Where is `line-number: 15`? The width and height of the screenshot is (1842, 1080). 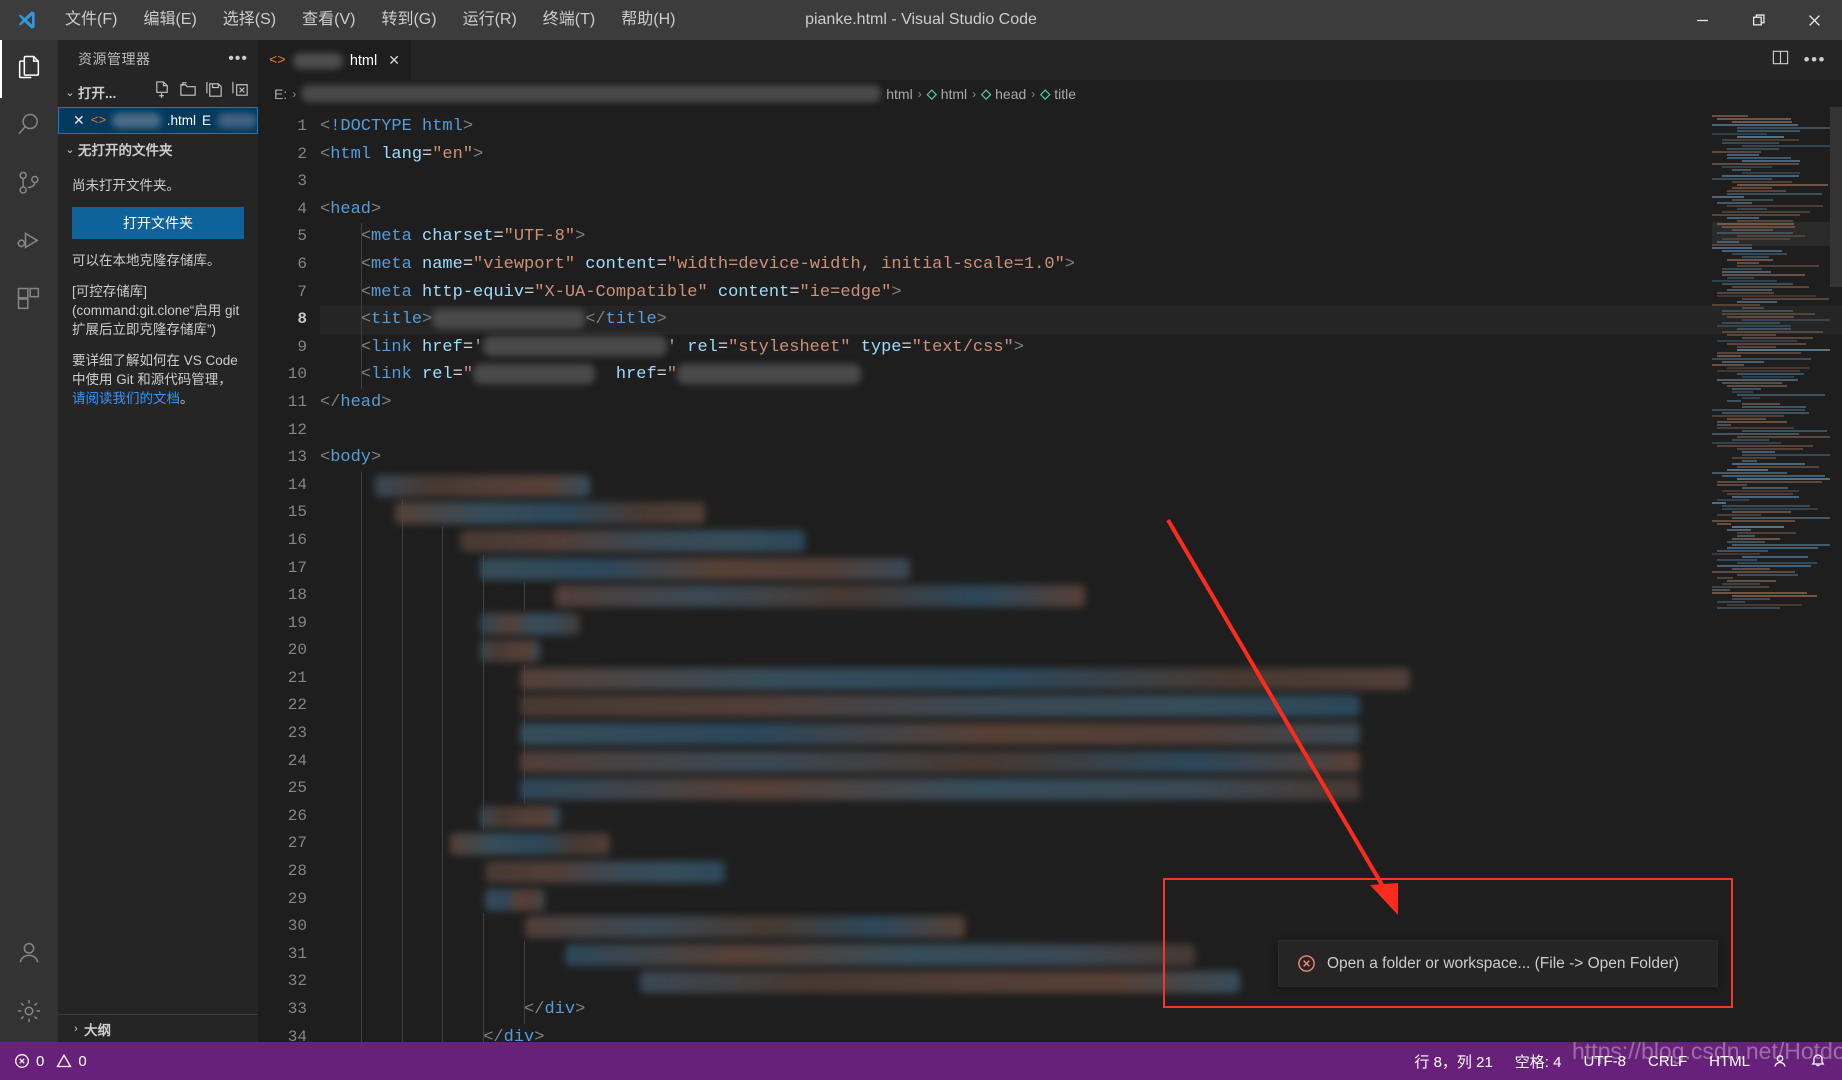
line-number: 15 is located at coordinates (297, 512).